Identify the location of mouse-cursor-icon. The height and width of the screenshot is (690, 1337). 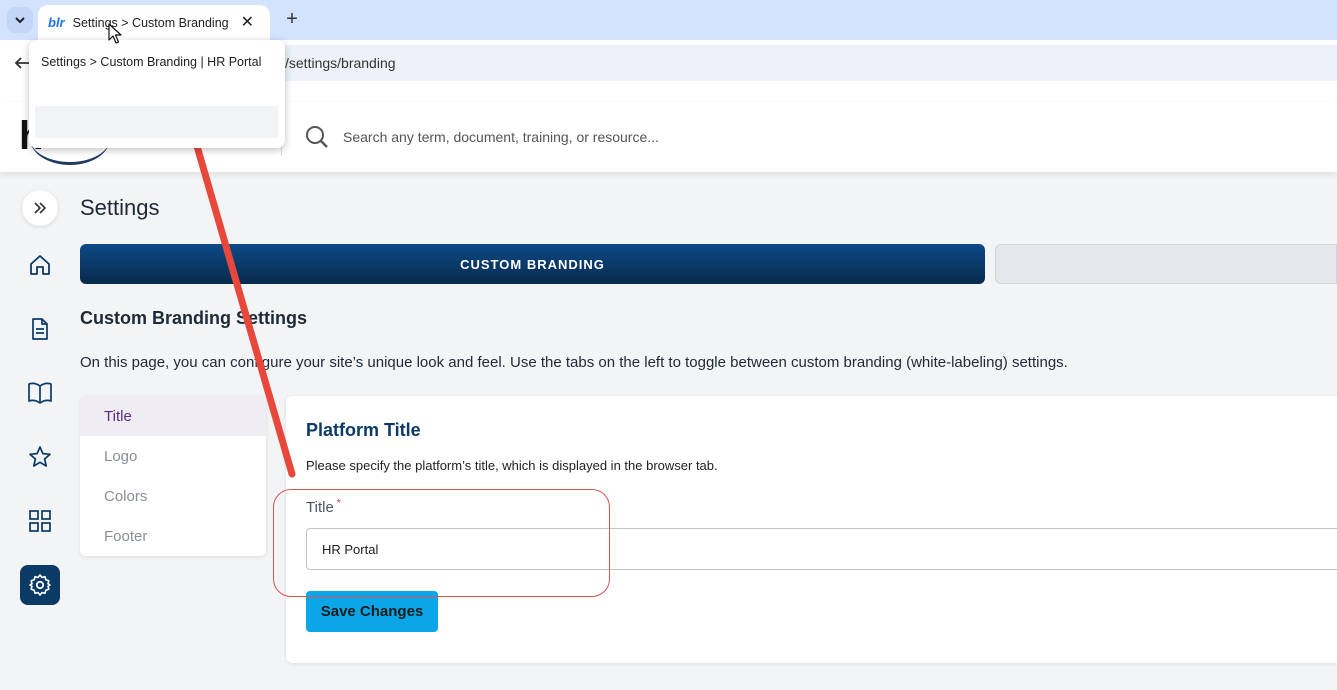
(115, 33).